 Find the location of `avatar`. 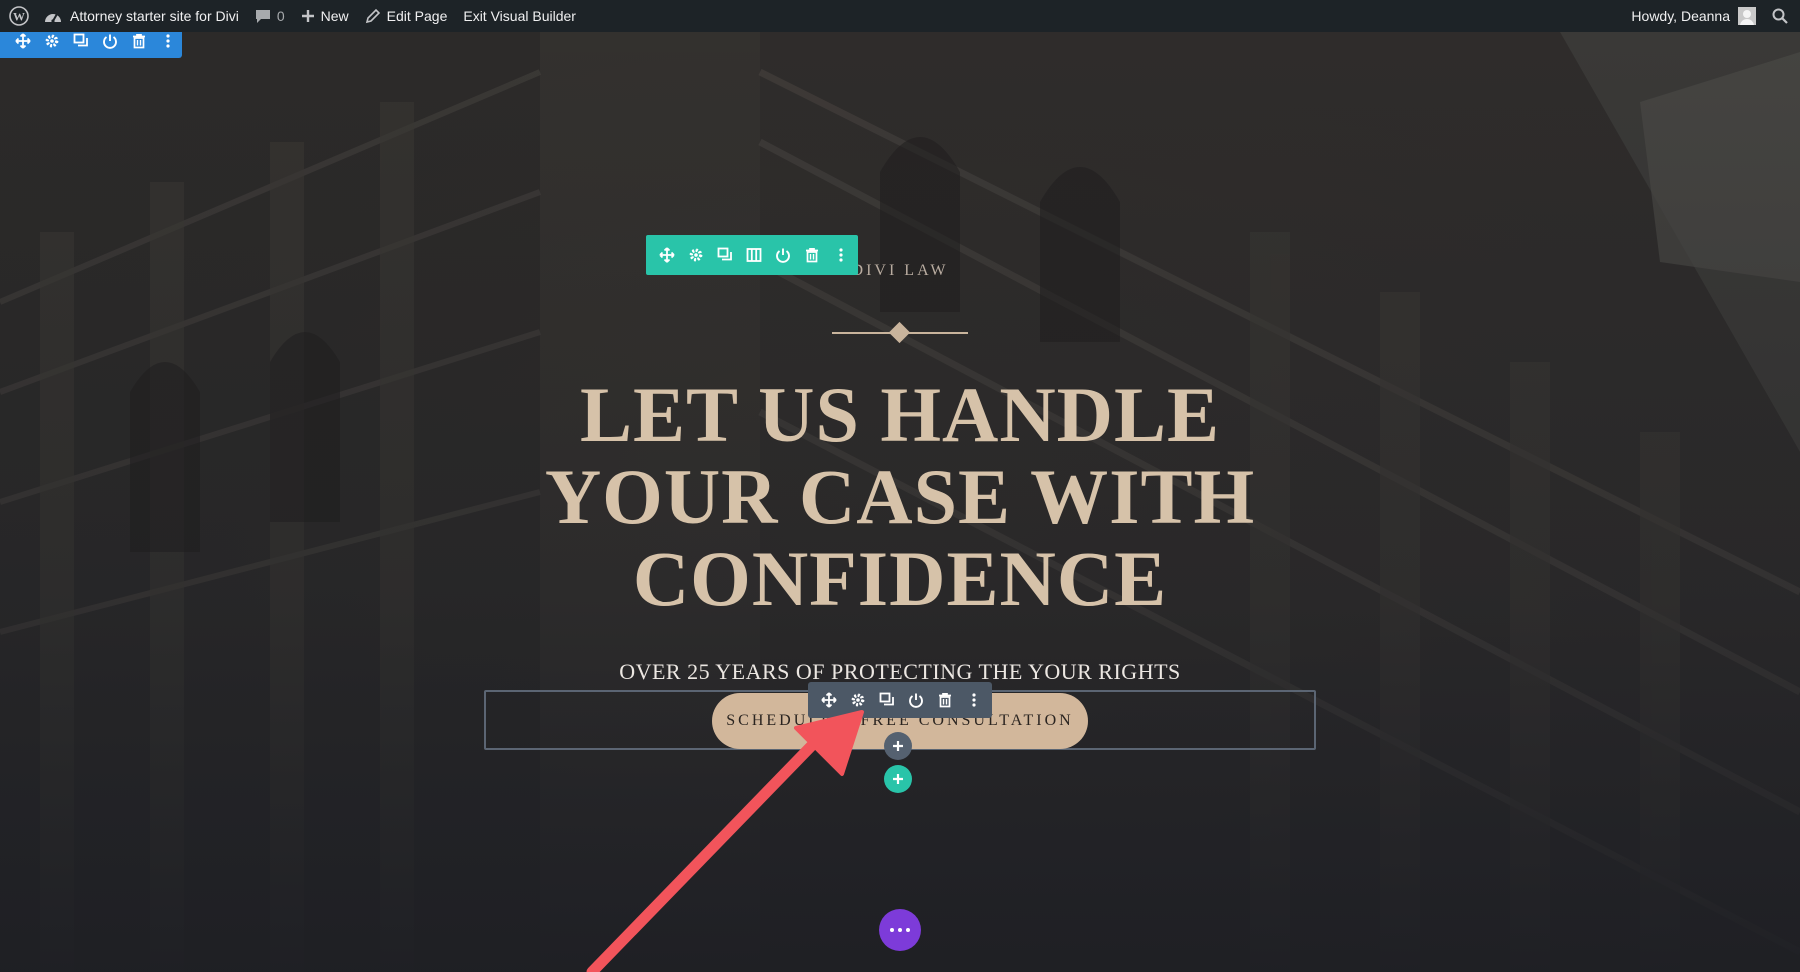

avatar is located at coordinates (1747, 16).